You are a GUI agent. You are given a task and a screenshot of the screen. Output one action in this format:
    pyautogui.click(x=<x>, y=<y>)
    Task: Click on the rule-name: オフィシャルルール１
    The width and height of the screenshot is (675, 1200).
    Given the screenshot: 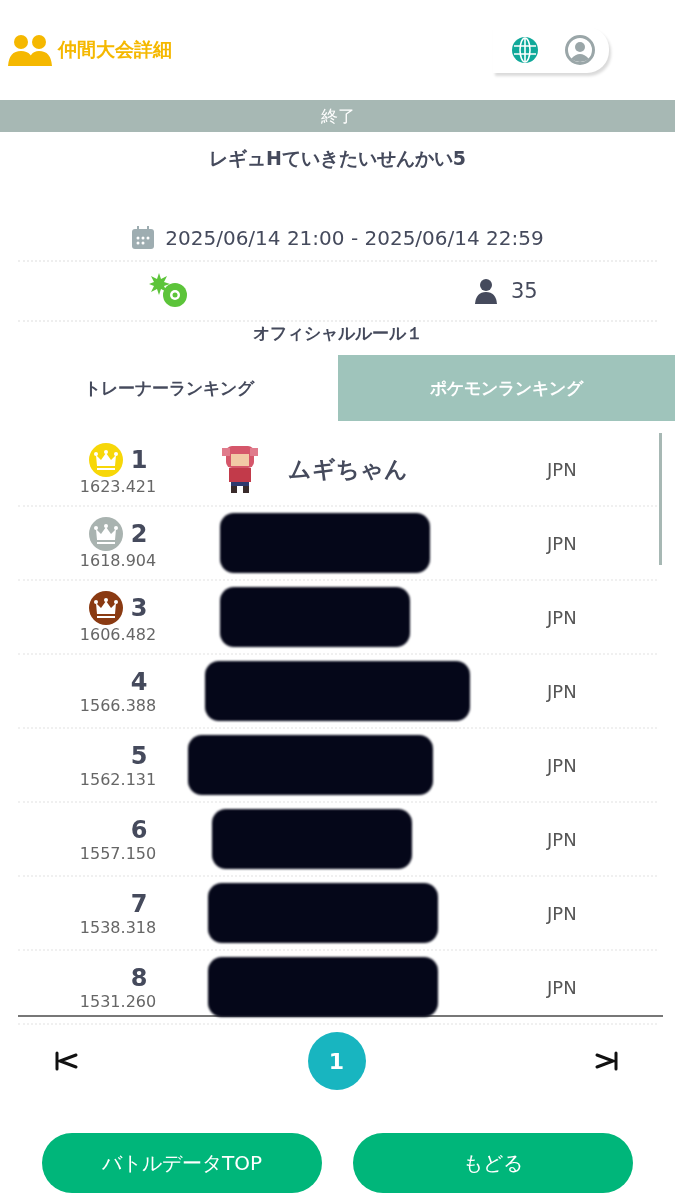 What is the action you would take?
    pyautogui.click(x=337, y=333)
    